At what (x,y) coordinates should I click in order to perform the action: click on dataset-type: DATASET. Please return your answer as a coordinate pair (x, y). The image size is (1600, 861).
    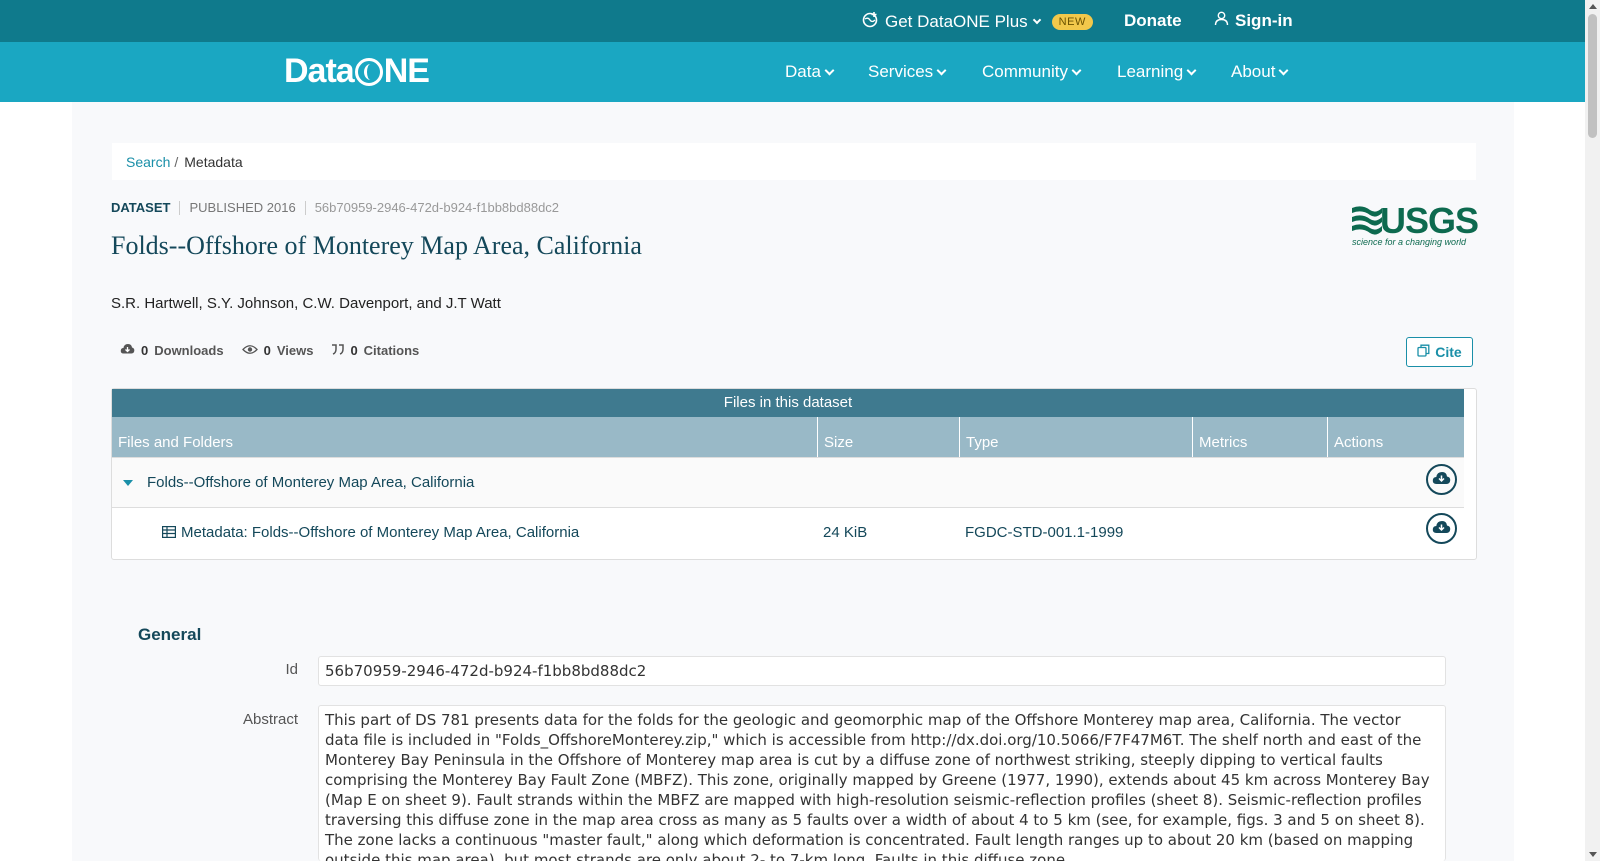
    Looking at the image, I should click on (141, 207).